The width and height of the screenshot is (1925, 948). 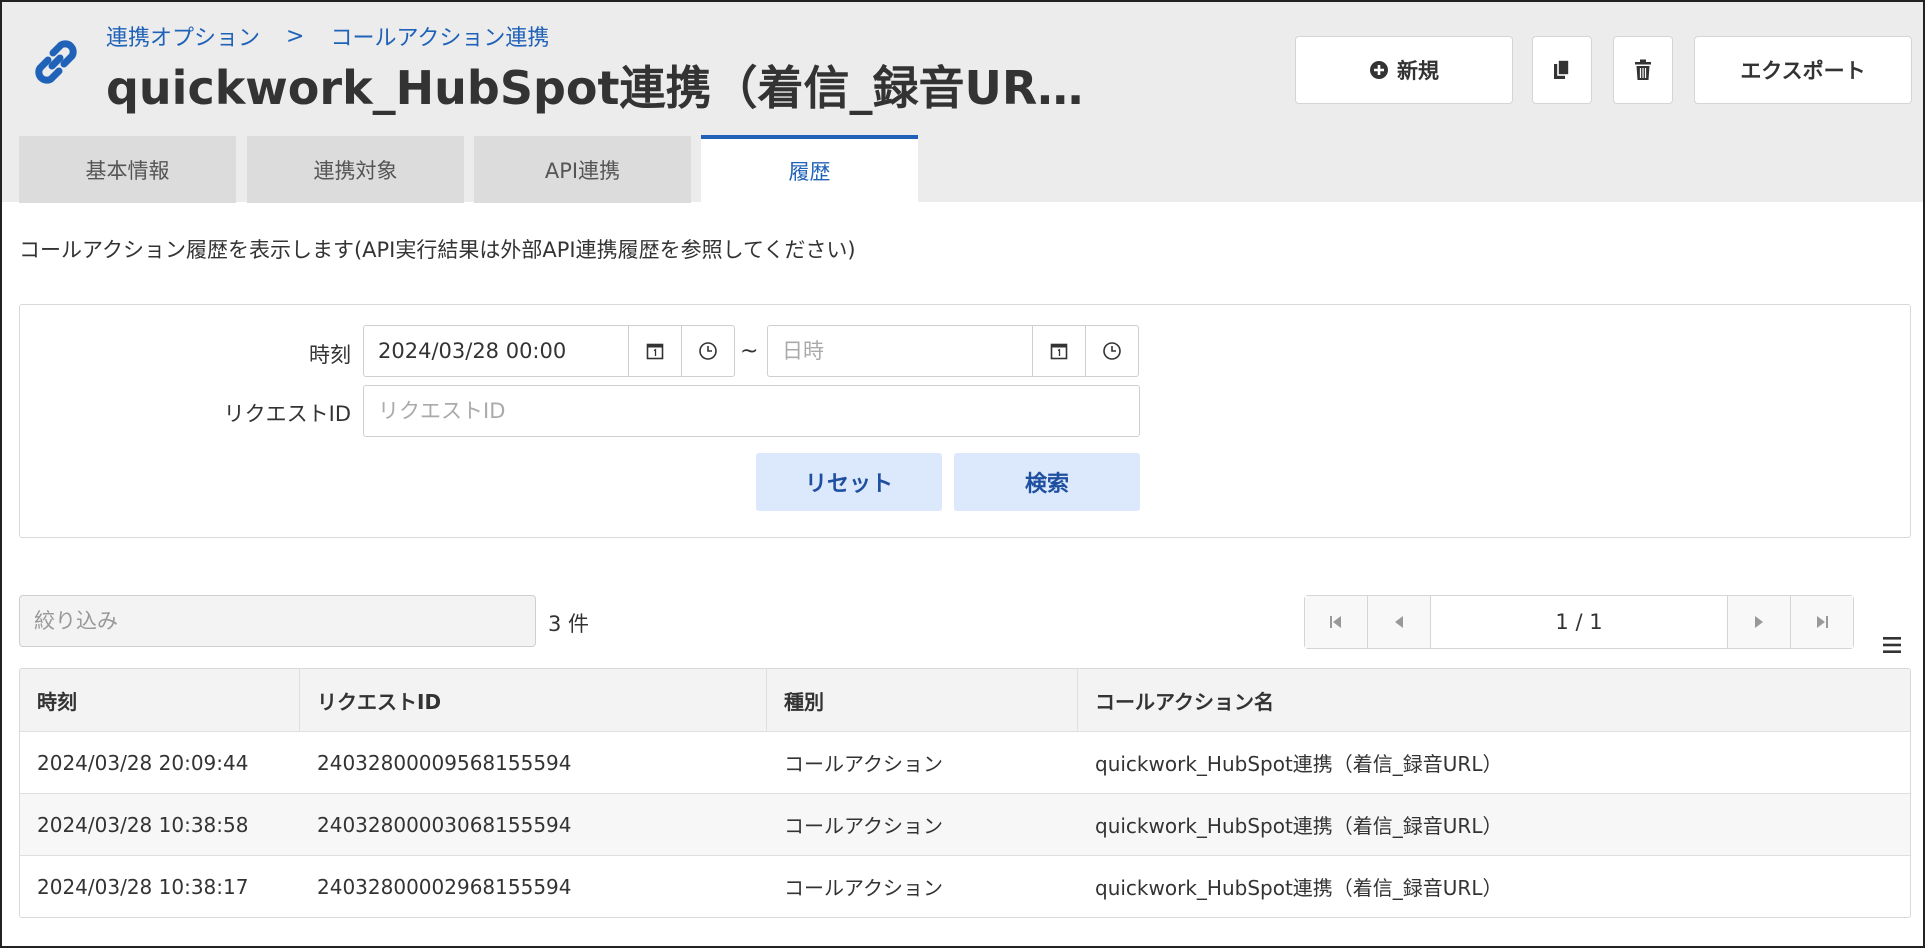 What do you see at coordinates (1494, 700) in the screenshot?
I see `column-header-action-name: コールアクション名` at bounding box center [1494, 700].